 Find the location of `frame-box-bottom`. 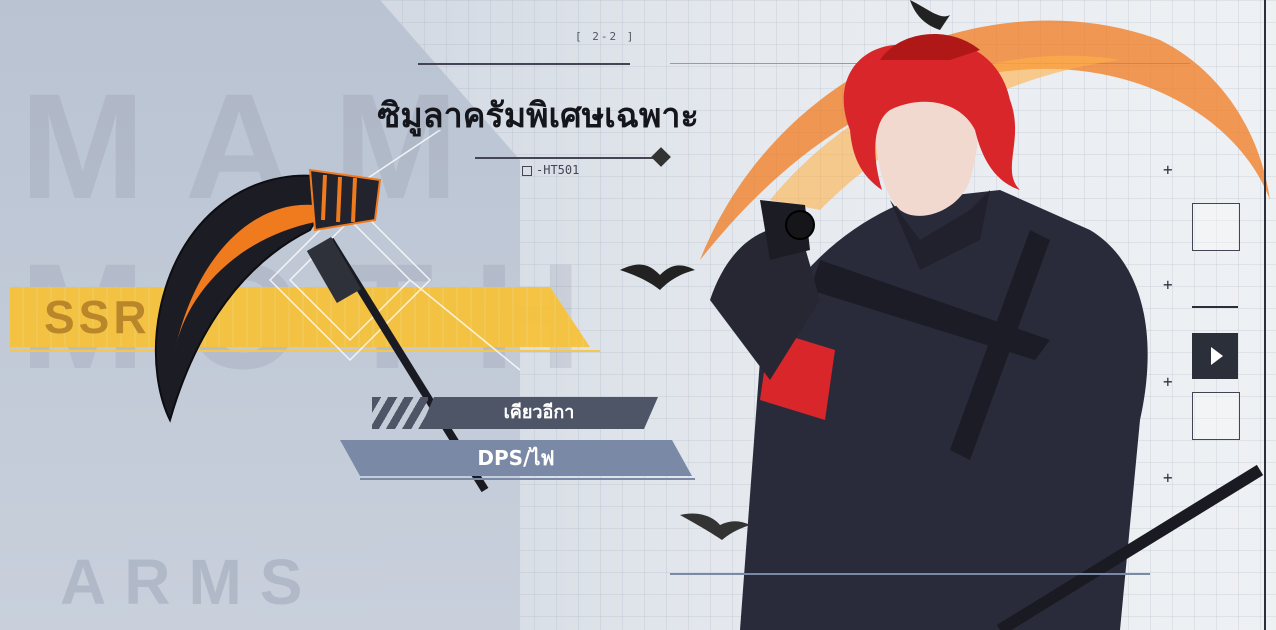

frame-box-bottom is located at coordinates (1216, 416).